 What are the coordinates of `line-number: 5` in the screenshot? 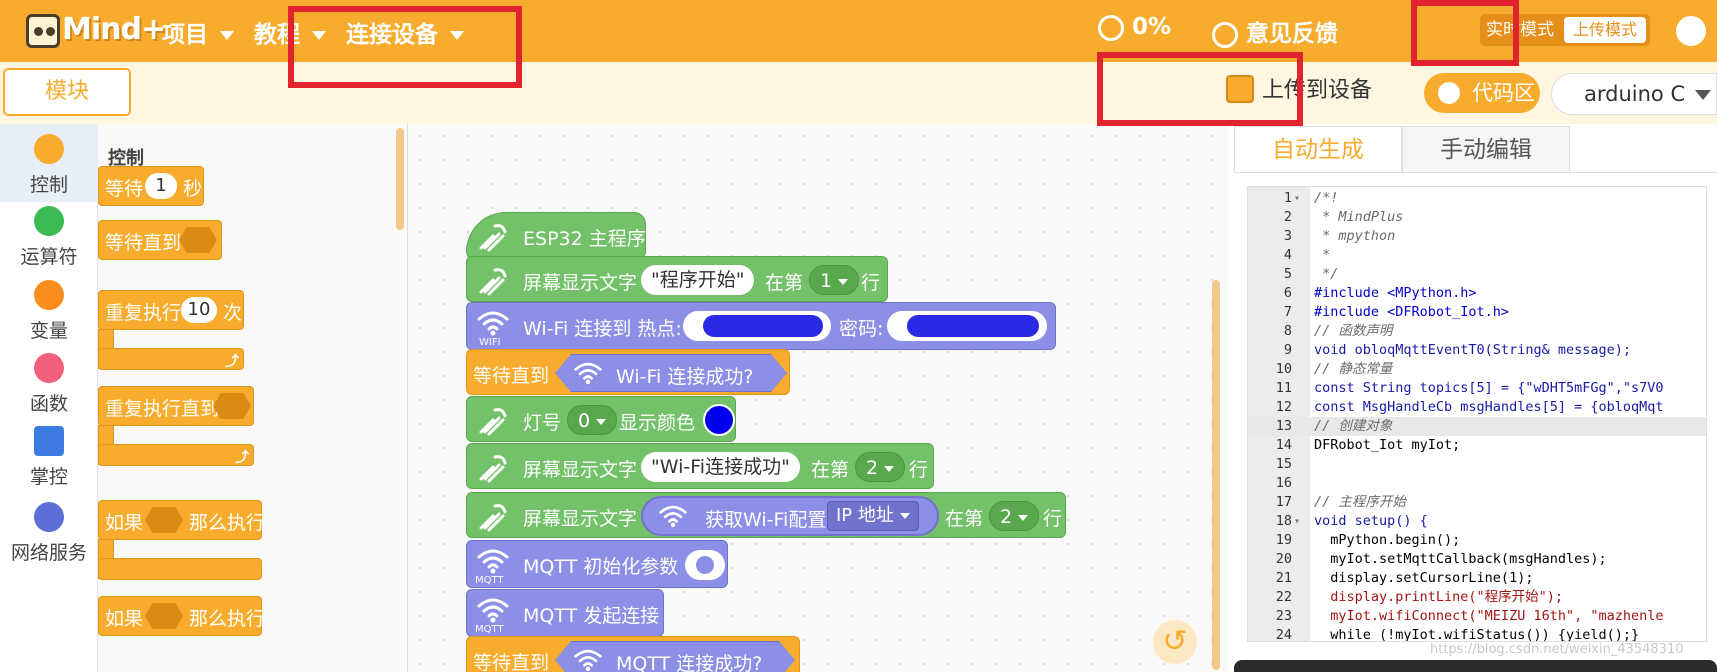 It's located at (1287, 274).